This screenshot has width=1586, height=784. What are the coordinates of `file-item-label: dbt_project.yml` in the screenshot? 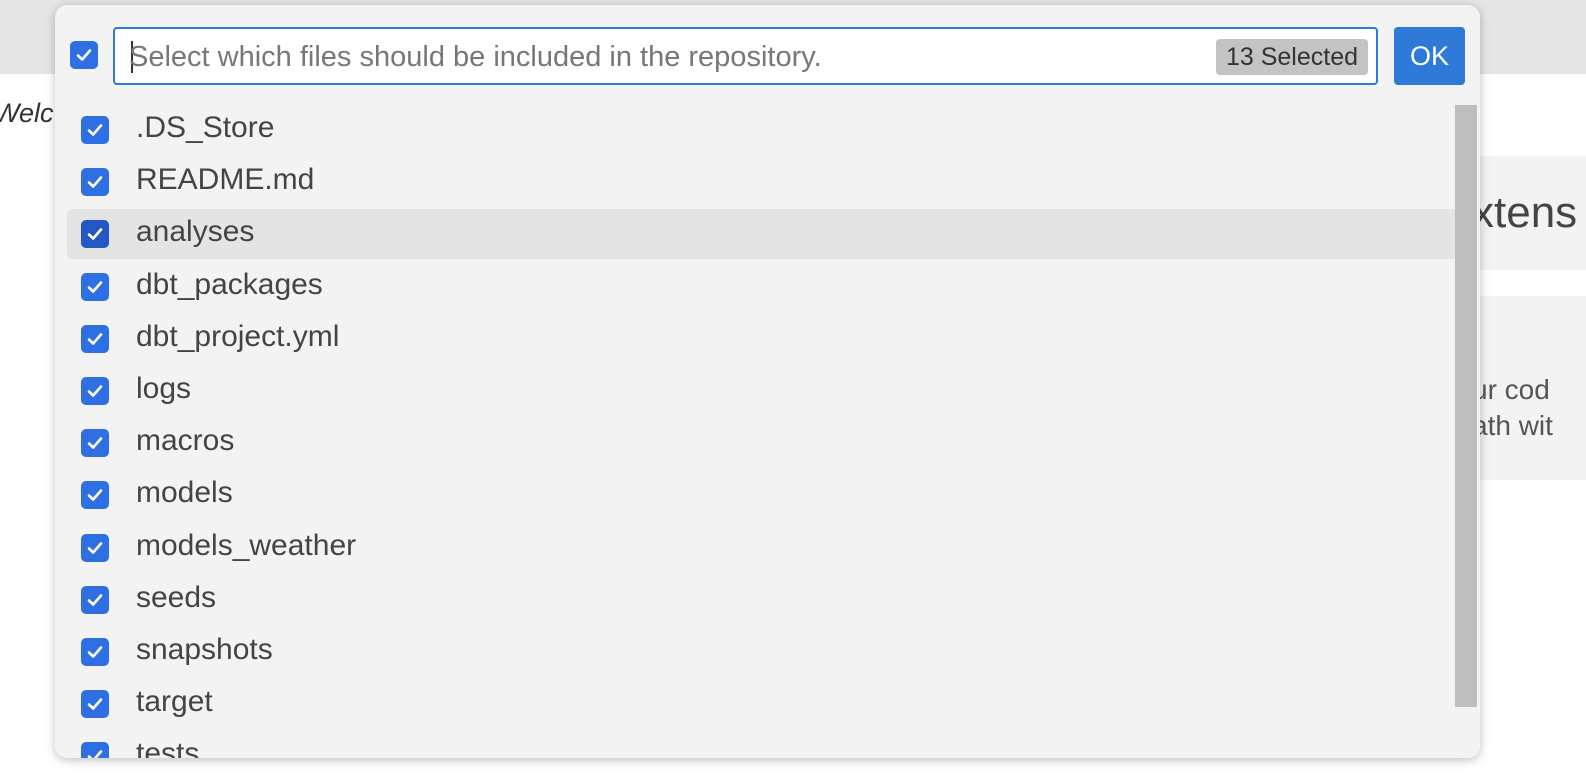 It's located at (238, 336).